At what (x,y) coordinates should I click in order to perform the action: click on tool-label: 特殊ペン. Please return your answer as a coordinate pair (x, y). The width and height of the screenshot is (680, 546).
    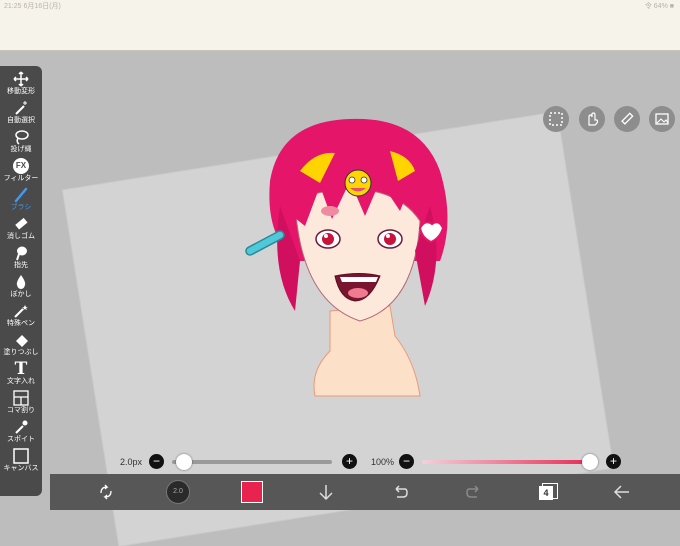
    Looking at the image, I should click on (21, 323).